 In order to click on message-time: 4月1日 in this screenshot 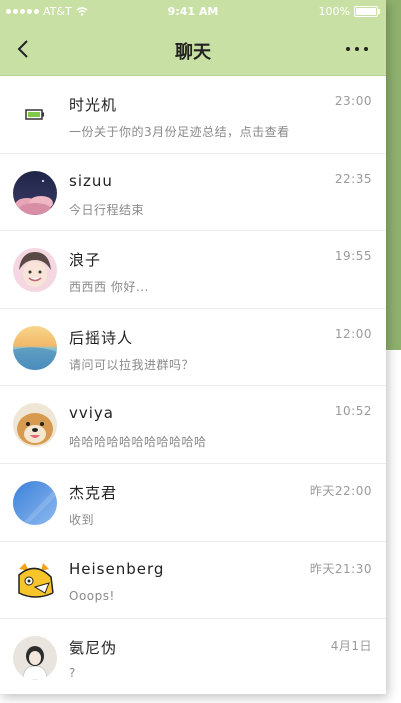, I will do `click(351, 646)`.